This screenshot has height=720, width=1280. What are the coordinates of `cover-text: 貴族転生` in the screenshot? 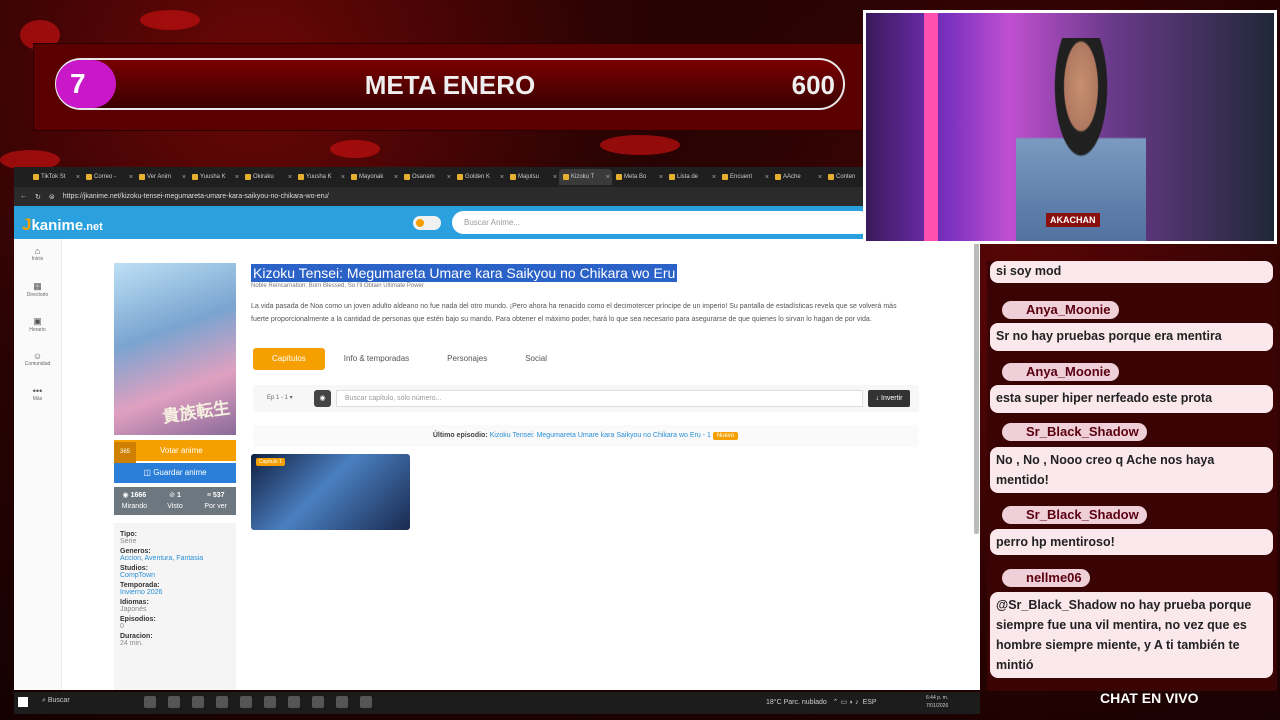 It's located at (196, 412).